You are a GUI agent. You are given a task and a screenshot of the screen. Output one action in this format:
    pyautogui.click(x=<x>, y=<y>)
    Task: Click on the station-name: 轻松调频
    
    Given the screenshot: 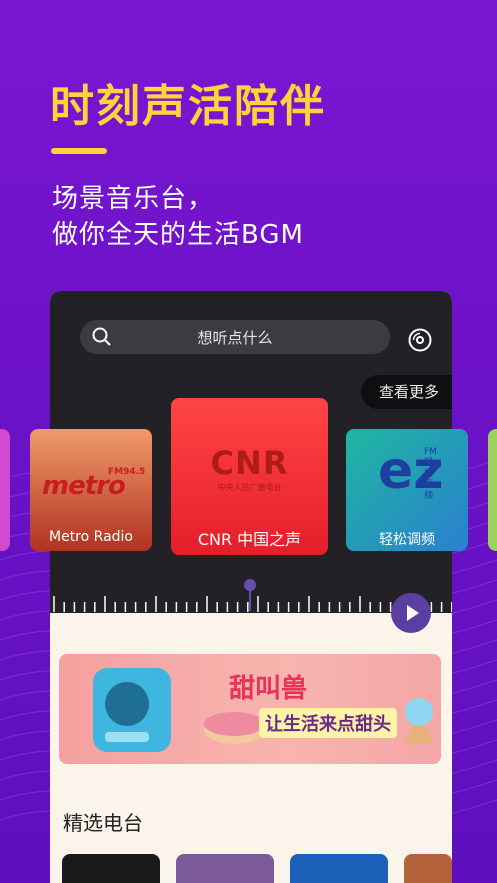 What is the action you would take?
    pyautogui.click(x=407, y=540)
    